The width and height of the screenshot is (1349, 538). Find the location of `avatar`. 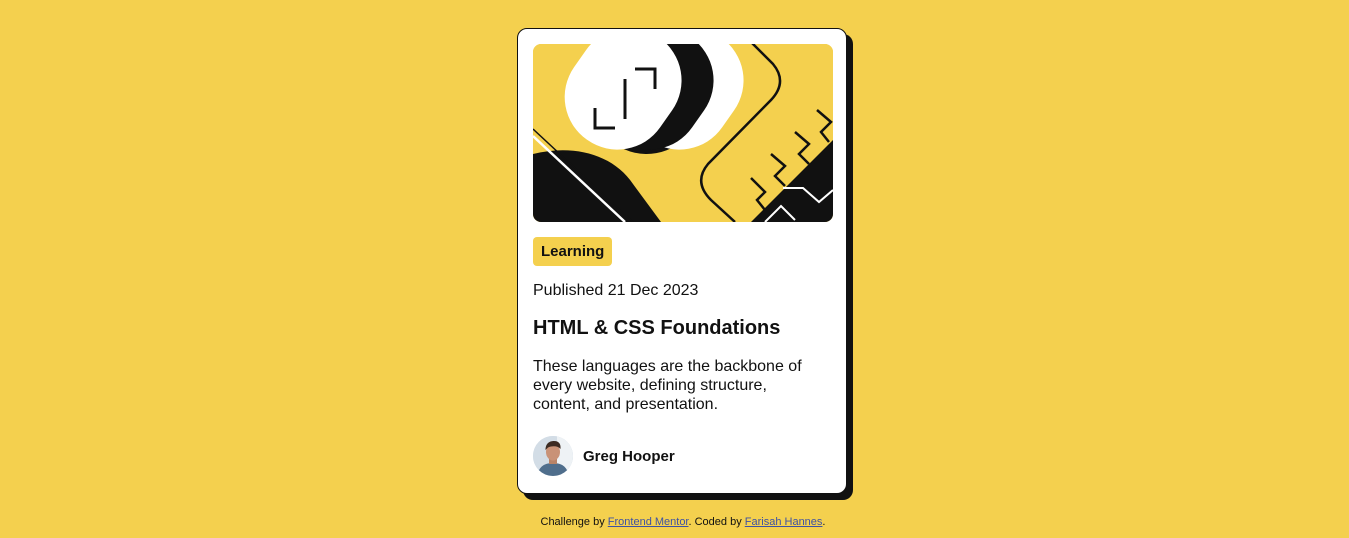

avatar is located at coordinates (553, 456).